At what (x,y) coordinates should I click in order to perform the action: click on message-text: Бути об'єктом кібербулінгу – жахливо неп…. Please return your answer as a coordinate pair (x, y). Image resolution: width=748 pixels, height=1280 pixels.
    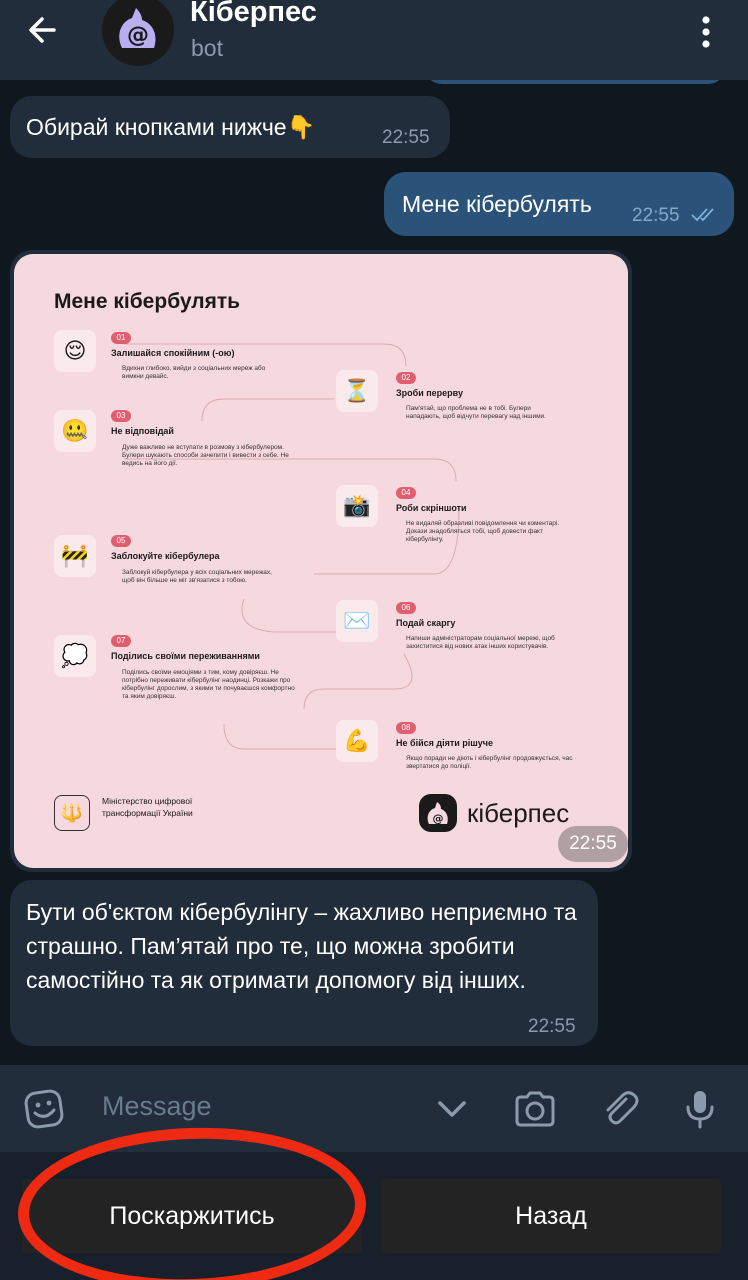
    Looking at the image, I should click on (301, 946).